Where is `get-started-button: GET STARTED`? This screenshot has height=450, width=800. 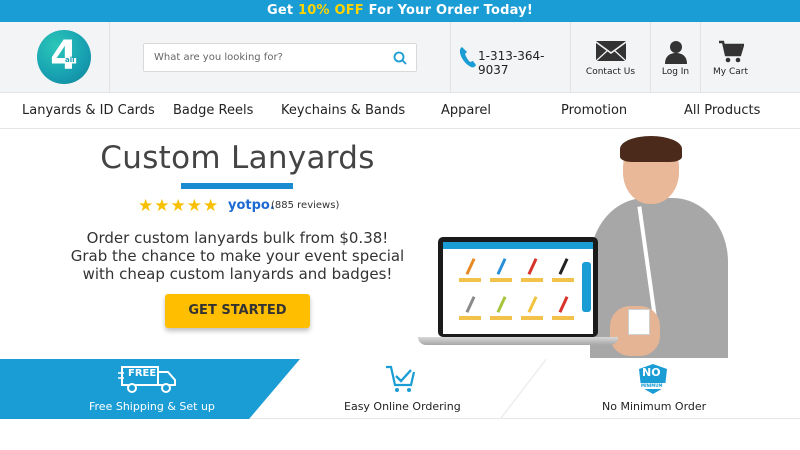
get-started-button: GET STARTED is located at coordinates (237, 311).